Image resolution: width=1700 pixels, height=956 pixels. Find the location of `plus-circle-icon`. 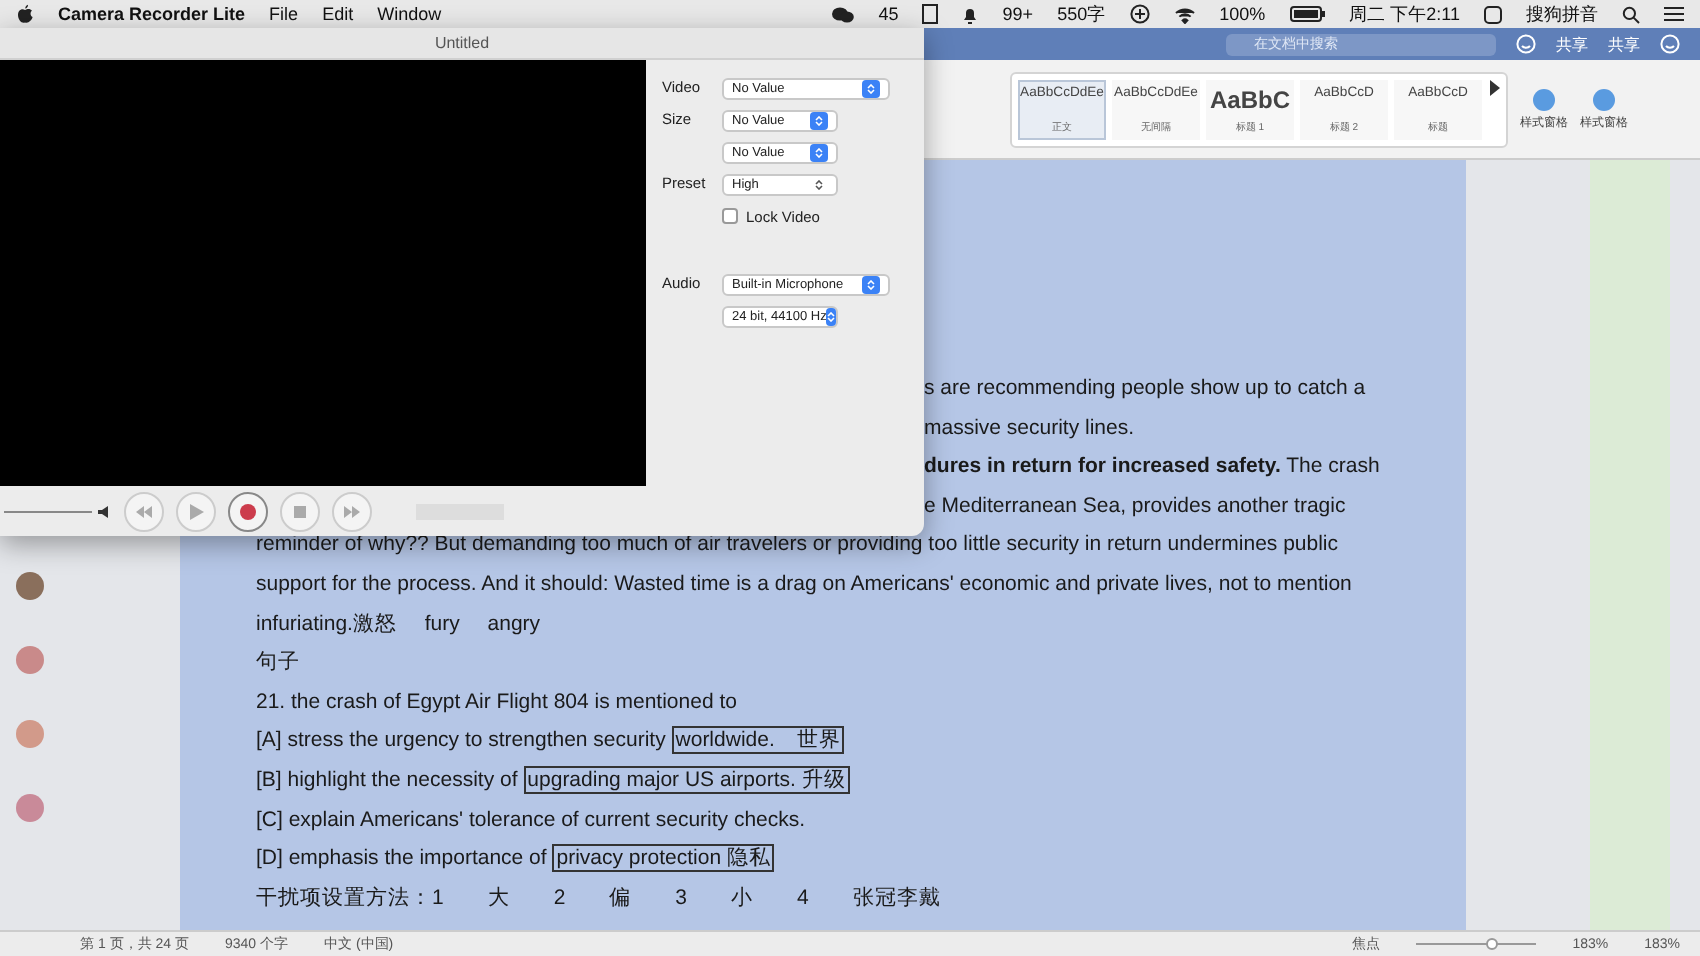

plus-circle-icon is located at coordinates (1139, 14).